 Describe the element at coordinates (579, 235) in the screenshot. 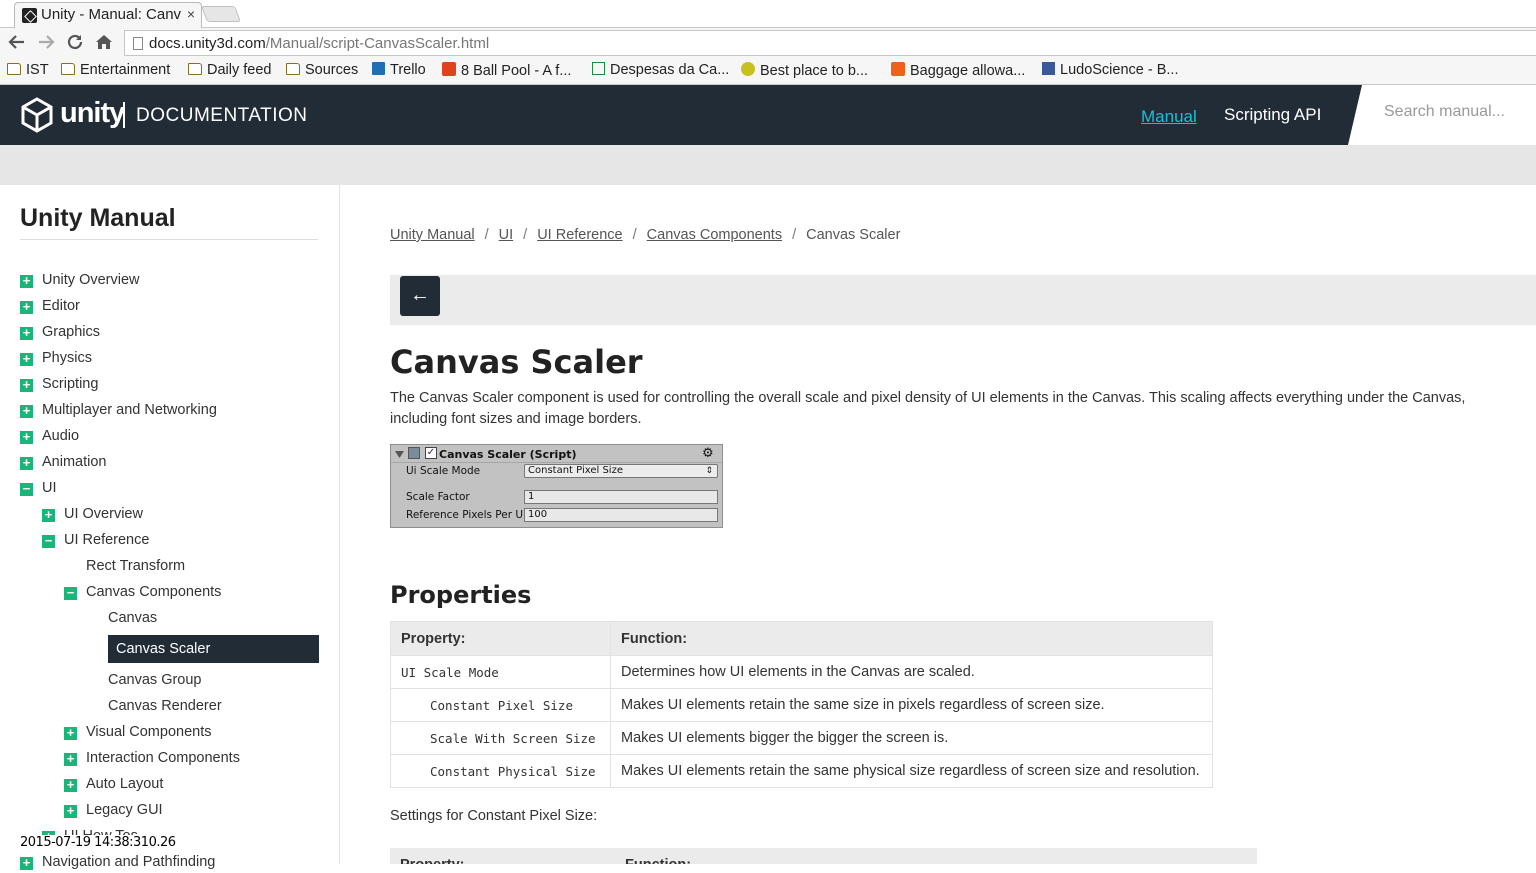

I see `breadcrumb-link-ui-reference: UI Reference` at that location.